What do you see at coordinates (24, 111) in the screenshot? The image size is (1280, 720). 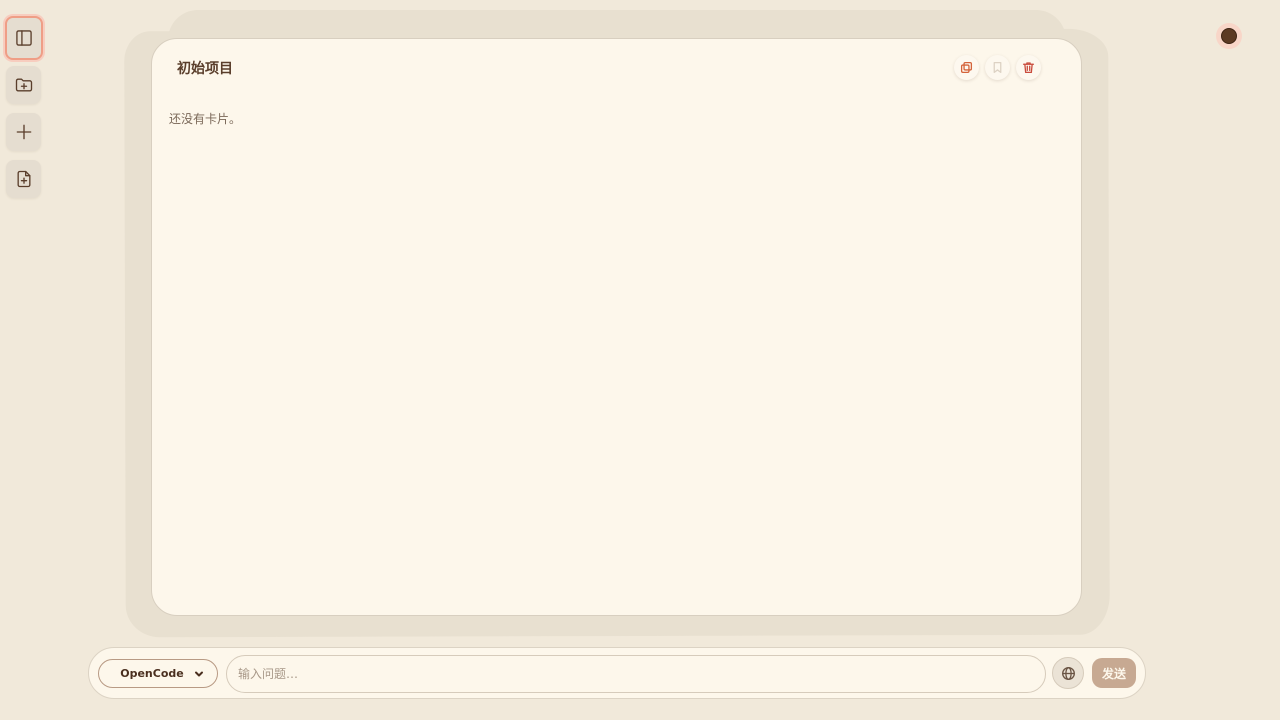 I see `left-rail` at bounding box center [24, 111].